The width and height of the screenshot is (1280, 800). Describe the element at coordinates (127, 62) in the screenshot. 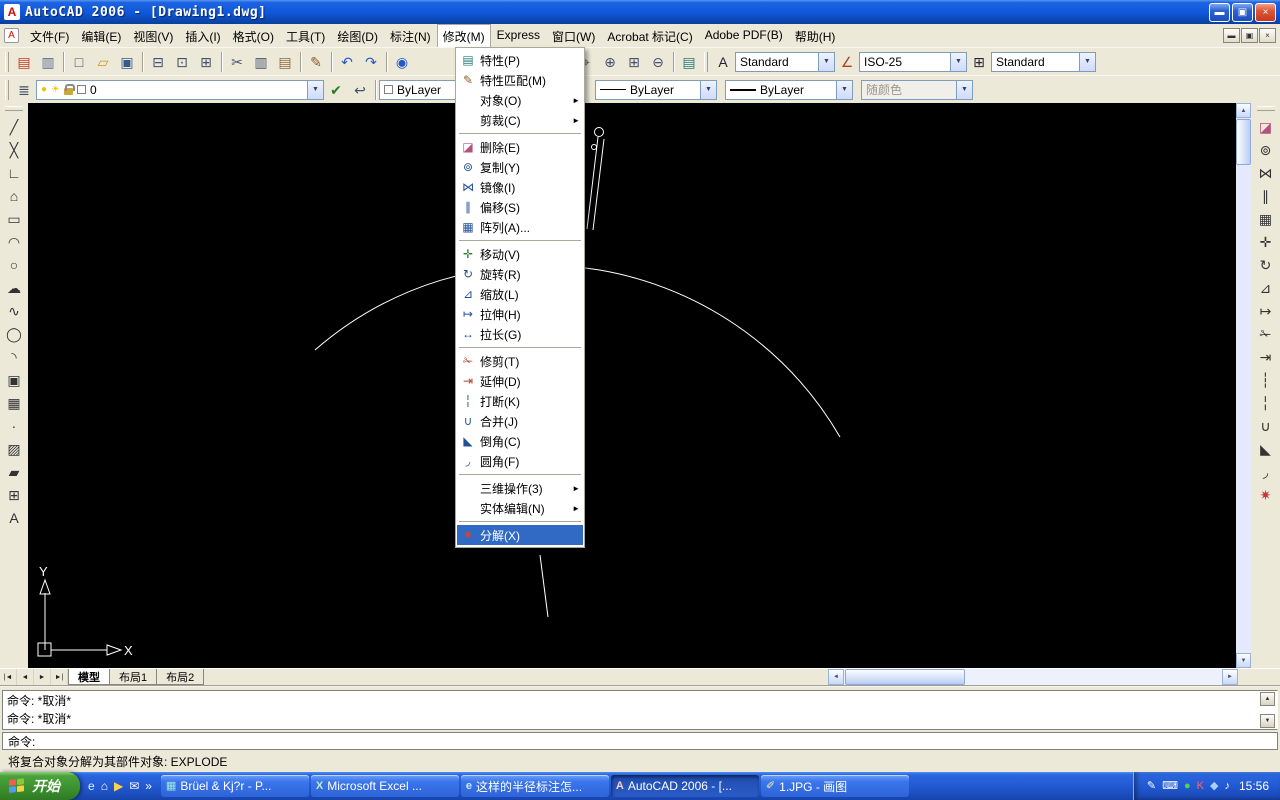

I see `save-button: ▣` at that location.